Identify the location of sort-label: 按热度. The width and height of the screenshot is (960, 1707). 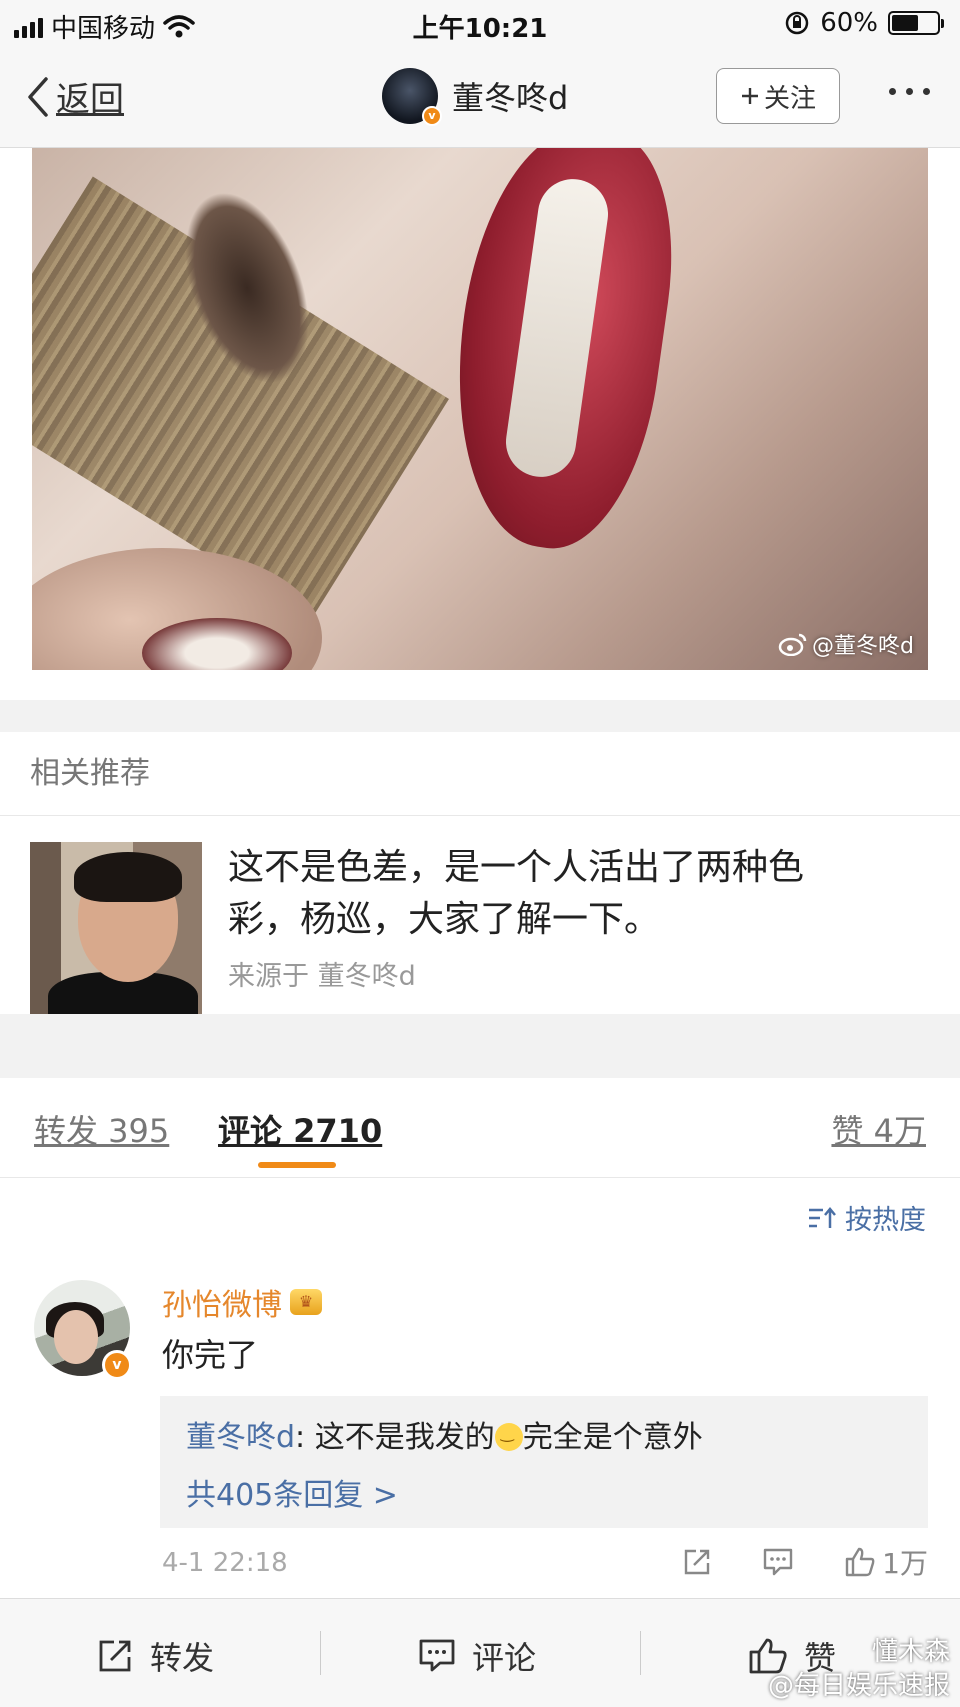
(885, 1220).